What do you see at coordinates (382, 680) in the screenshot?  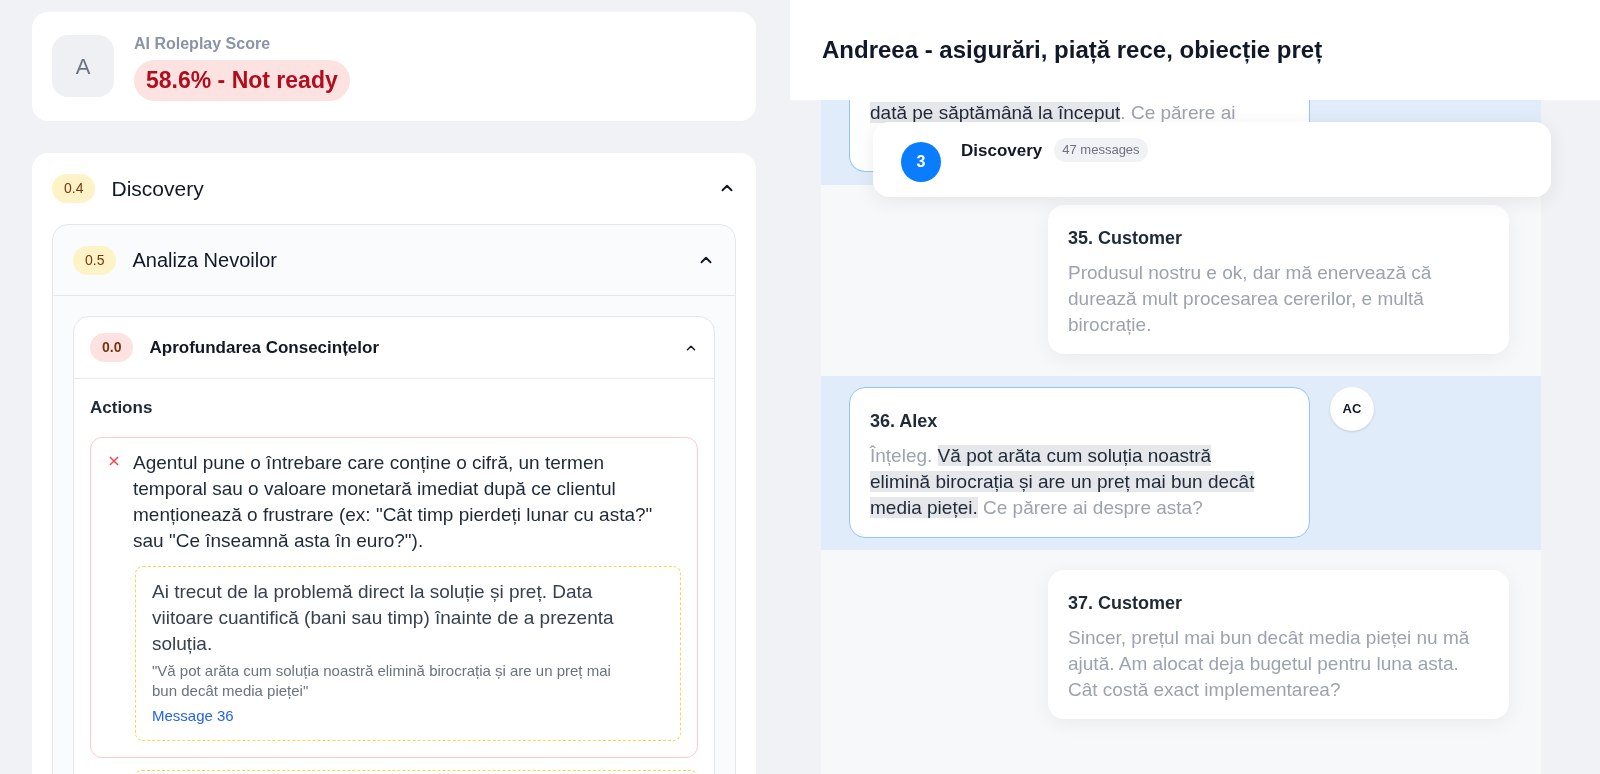 I see `quote-text: "Vă pot arăta cum soluția noastră elimină birocrația și are un preț mai bun decât media pieței"` at bounding box center [382, 680].